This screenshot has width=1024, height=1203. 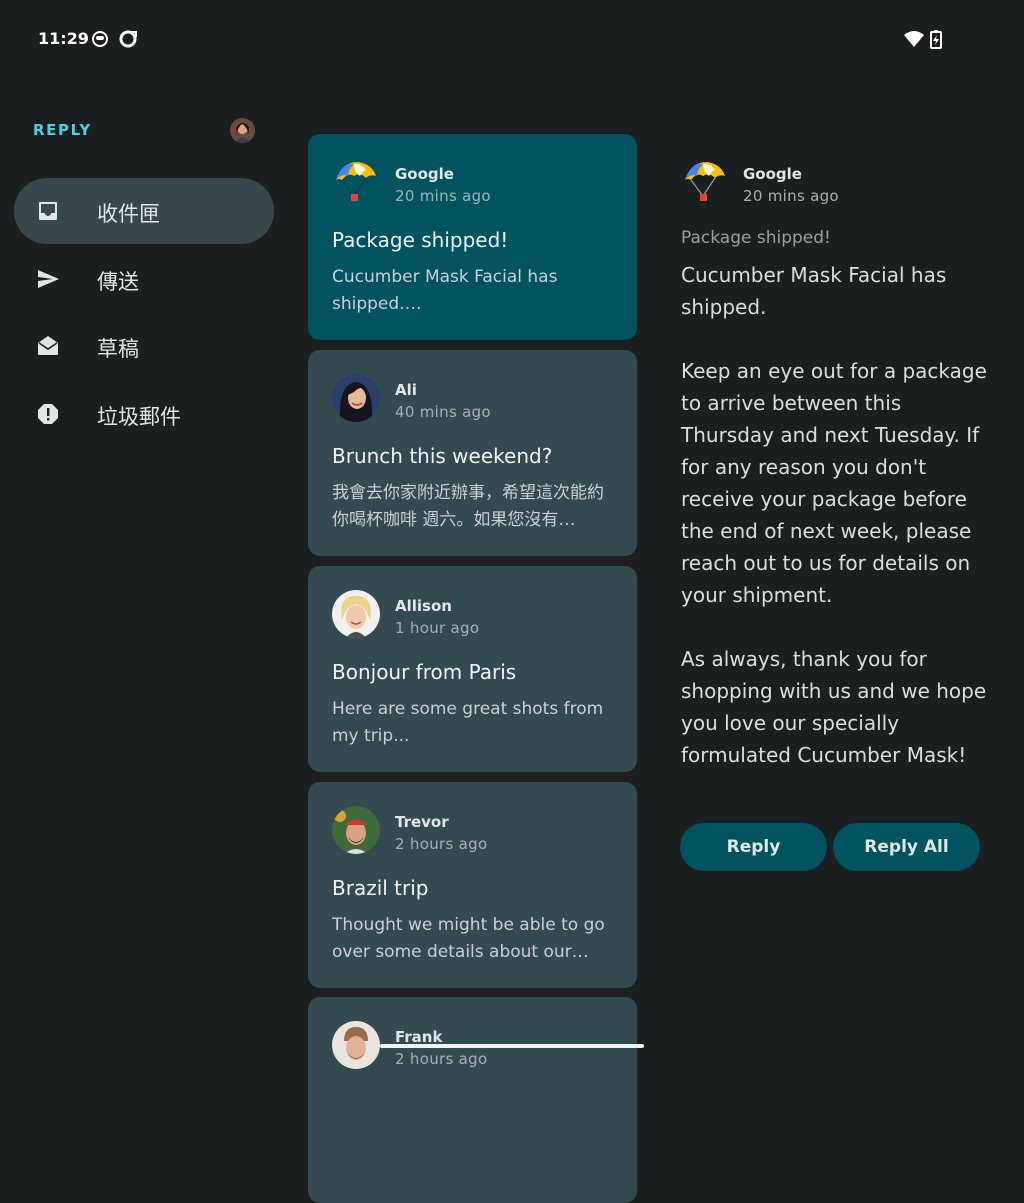 What do you see at coordinates (936, 39) in the screenshot?
I see `battery-charging-icon` at bounding box center [936, 39].